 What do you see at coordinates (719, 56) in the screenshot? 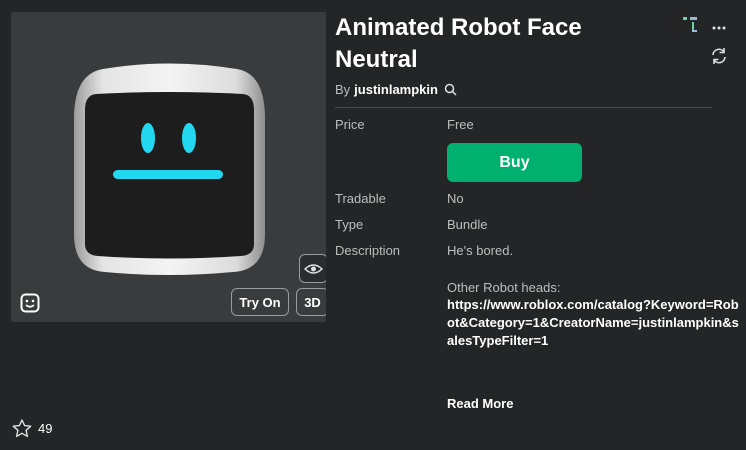
I see `refresh-icon` at bounding box center [719, 56].